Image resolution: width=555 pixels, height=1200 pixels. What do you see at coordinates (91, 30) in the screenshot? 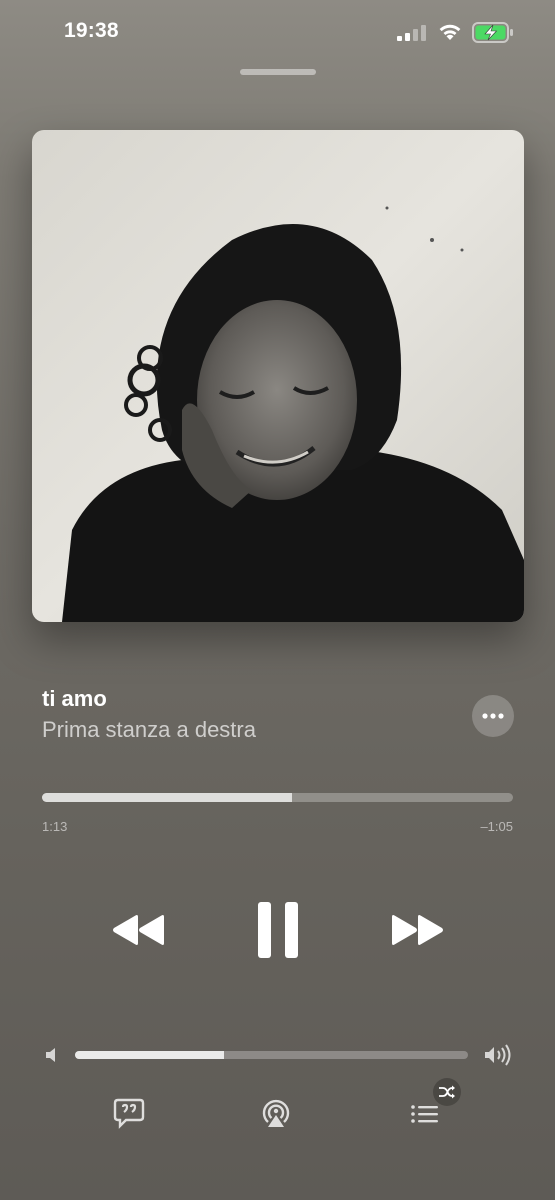
I see `status-time: 19:38` at bounding box center [91, 30].